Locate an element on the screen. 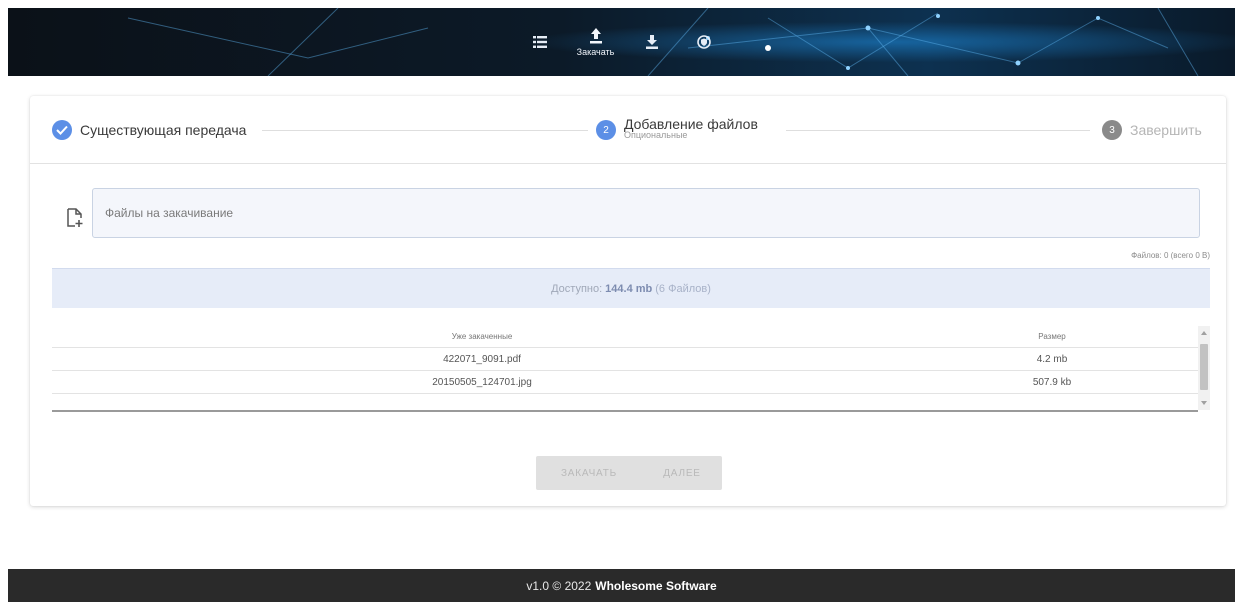 Image resolution: width=1243 pixels, height=602 pixels. upload-button: Закачать is located at coordinates (589, 473).